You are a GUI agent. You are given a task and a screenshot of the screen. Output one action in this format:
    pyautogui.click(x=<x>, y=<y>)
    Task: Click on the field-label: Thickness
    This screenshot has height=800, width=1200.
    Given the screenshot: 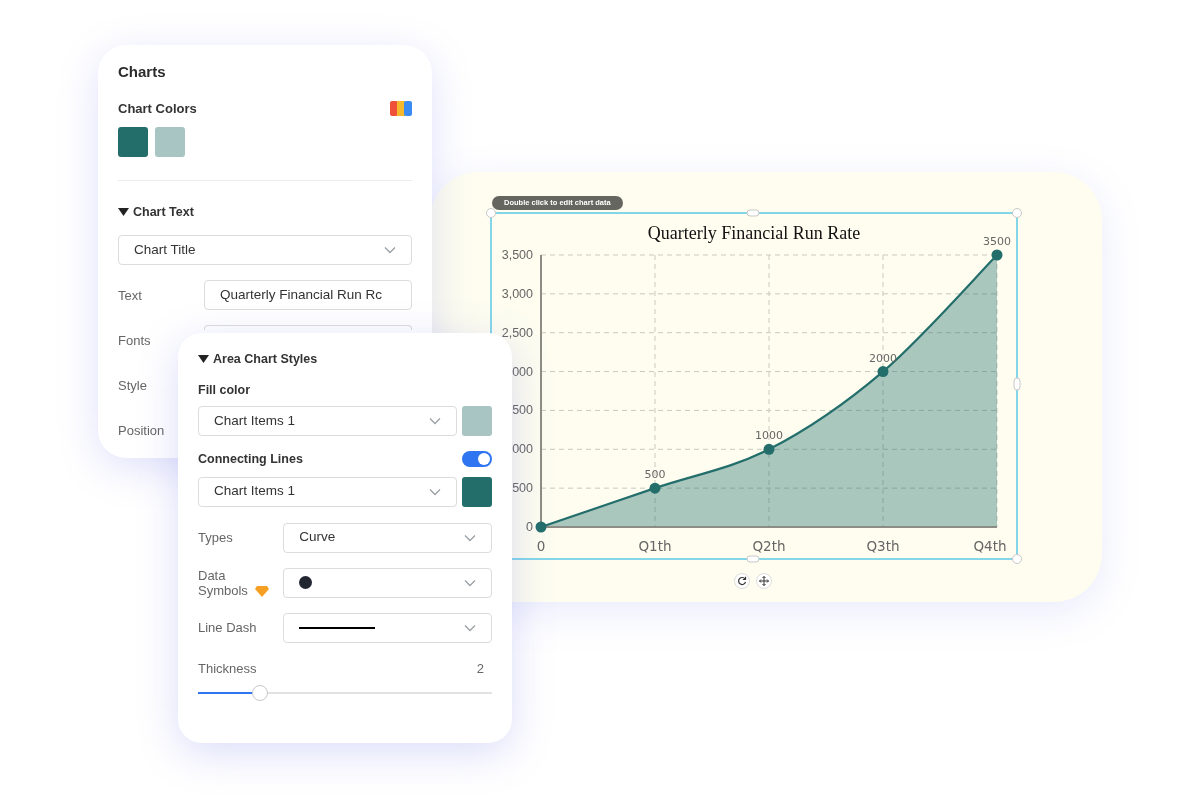 What is the action you would take?
    pyautogui.click(x=227, y=668)
    